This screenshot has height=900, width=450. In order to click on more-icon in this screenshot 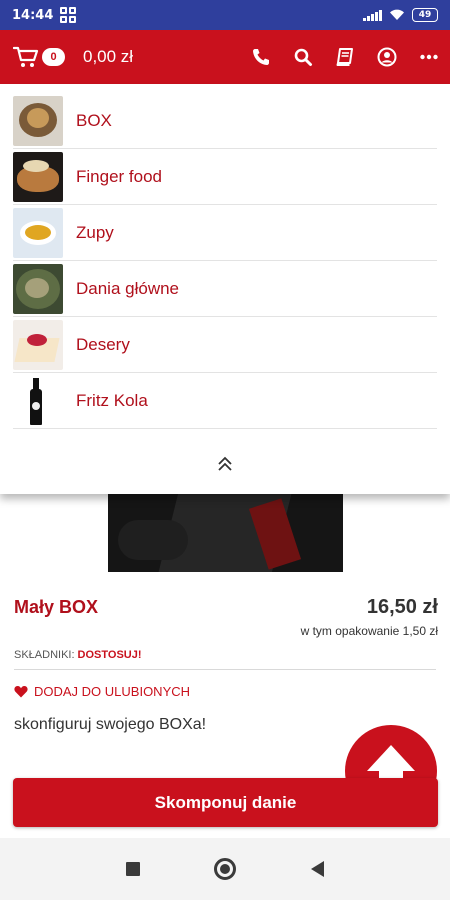, I will do `click(429, 57)`.